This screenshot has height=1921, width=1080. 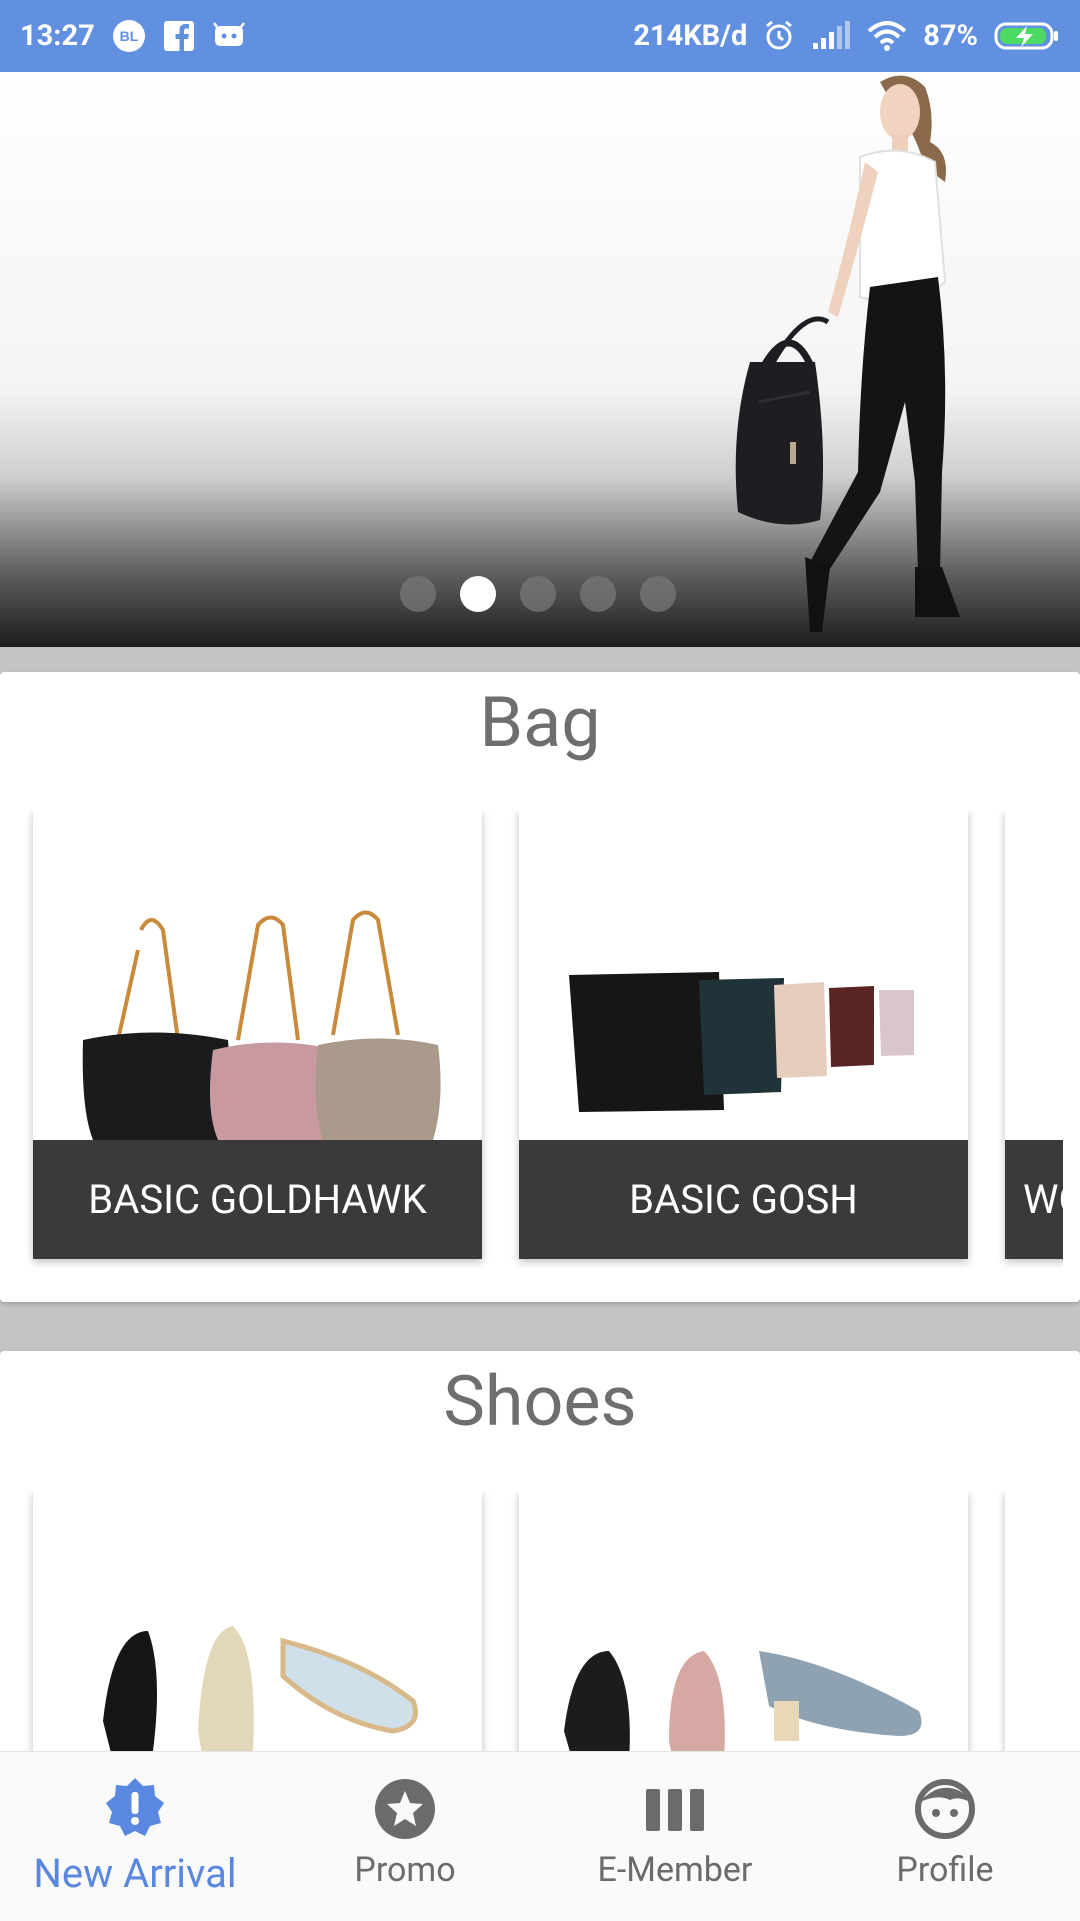 I want to click on nav-label: New Arrival, so click(x=135, y=1873).